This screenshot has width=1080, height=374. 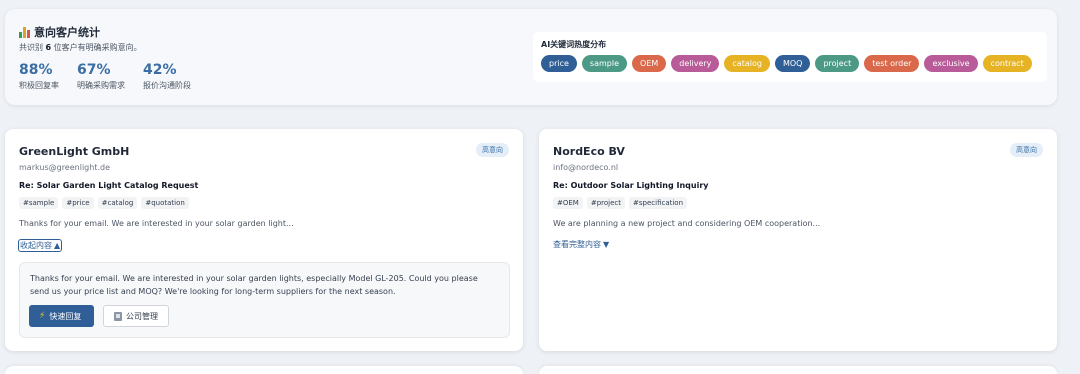 I want to click on email-subject: Re: Outdoor Solar Lighting Inquiry, so click(x=631, y=185).